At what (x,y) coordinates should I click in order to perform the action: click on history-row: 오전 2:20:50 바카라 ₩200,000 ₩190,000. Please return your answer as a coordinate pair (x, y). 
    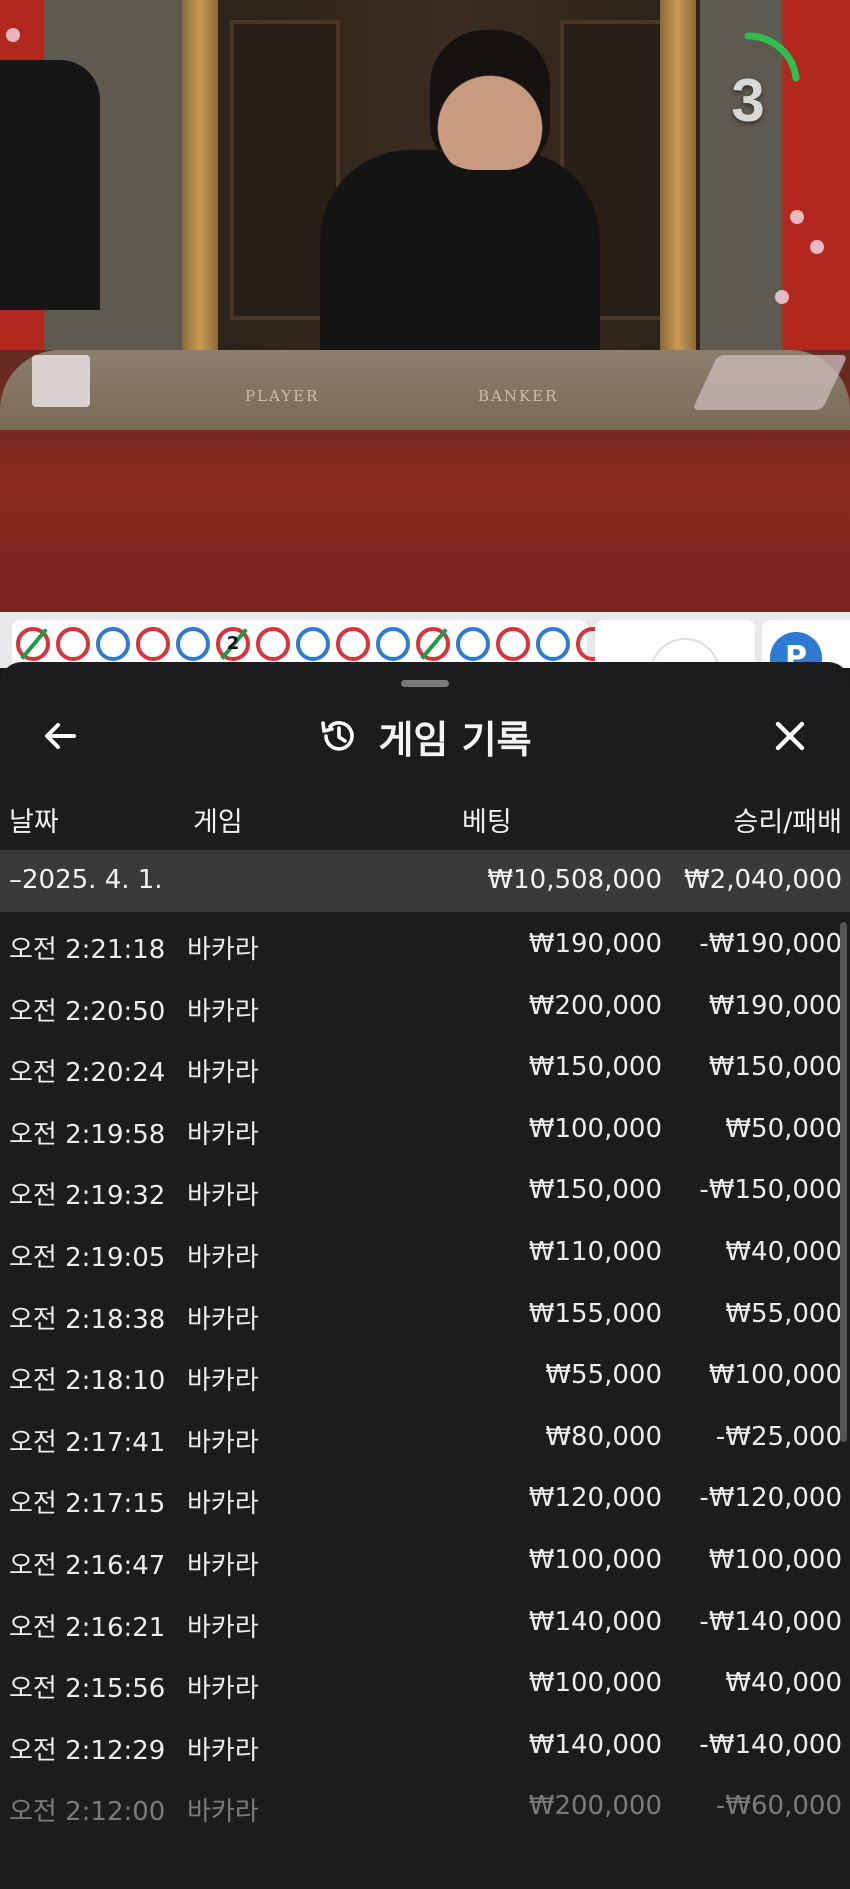
    Looking at the image, I should click on (425, 1005).